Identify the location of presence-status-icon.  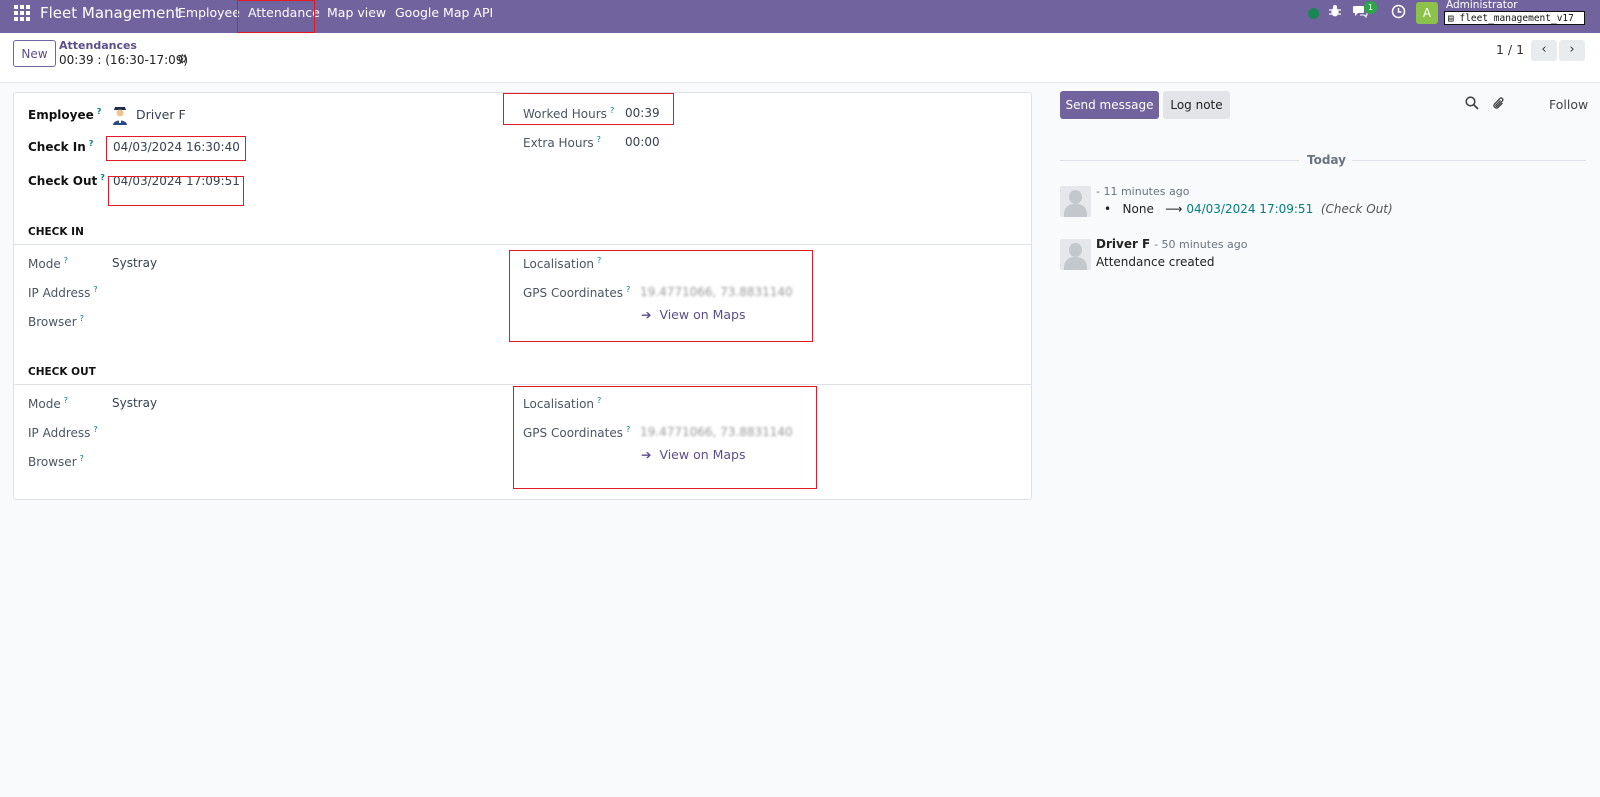
(1313, 13).